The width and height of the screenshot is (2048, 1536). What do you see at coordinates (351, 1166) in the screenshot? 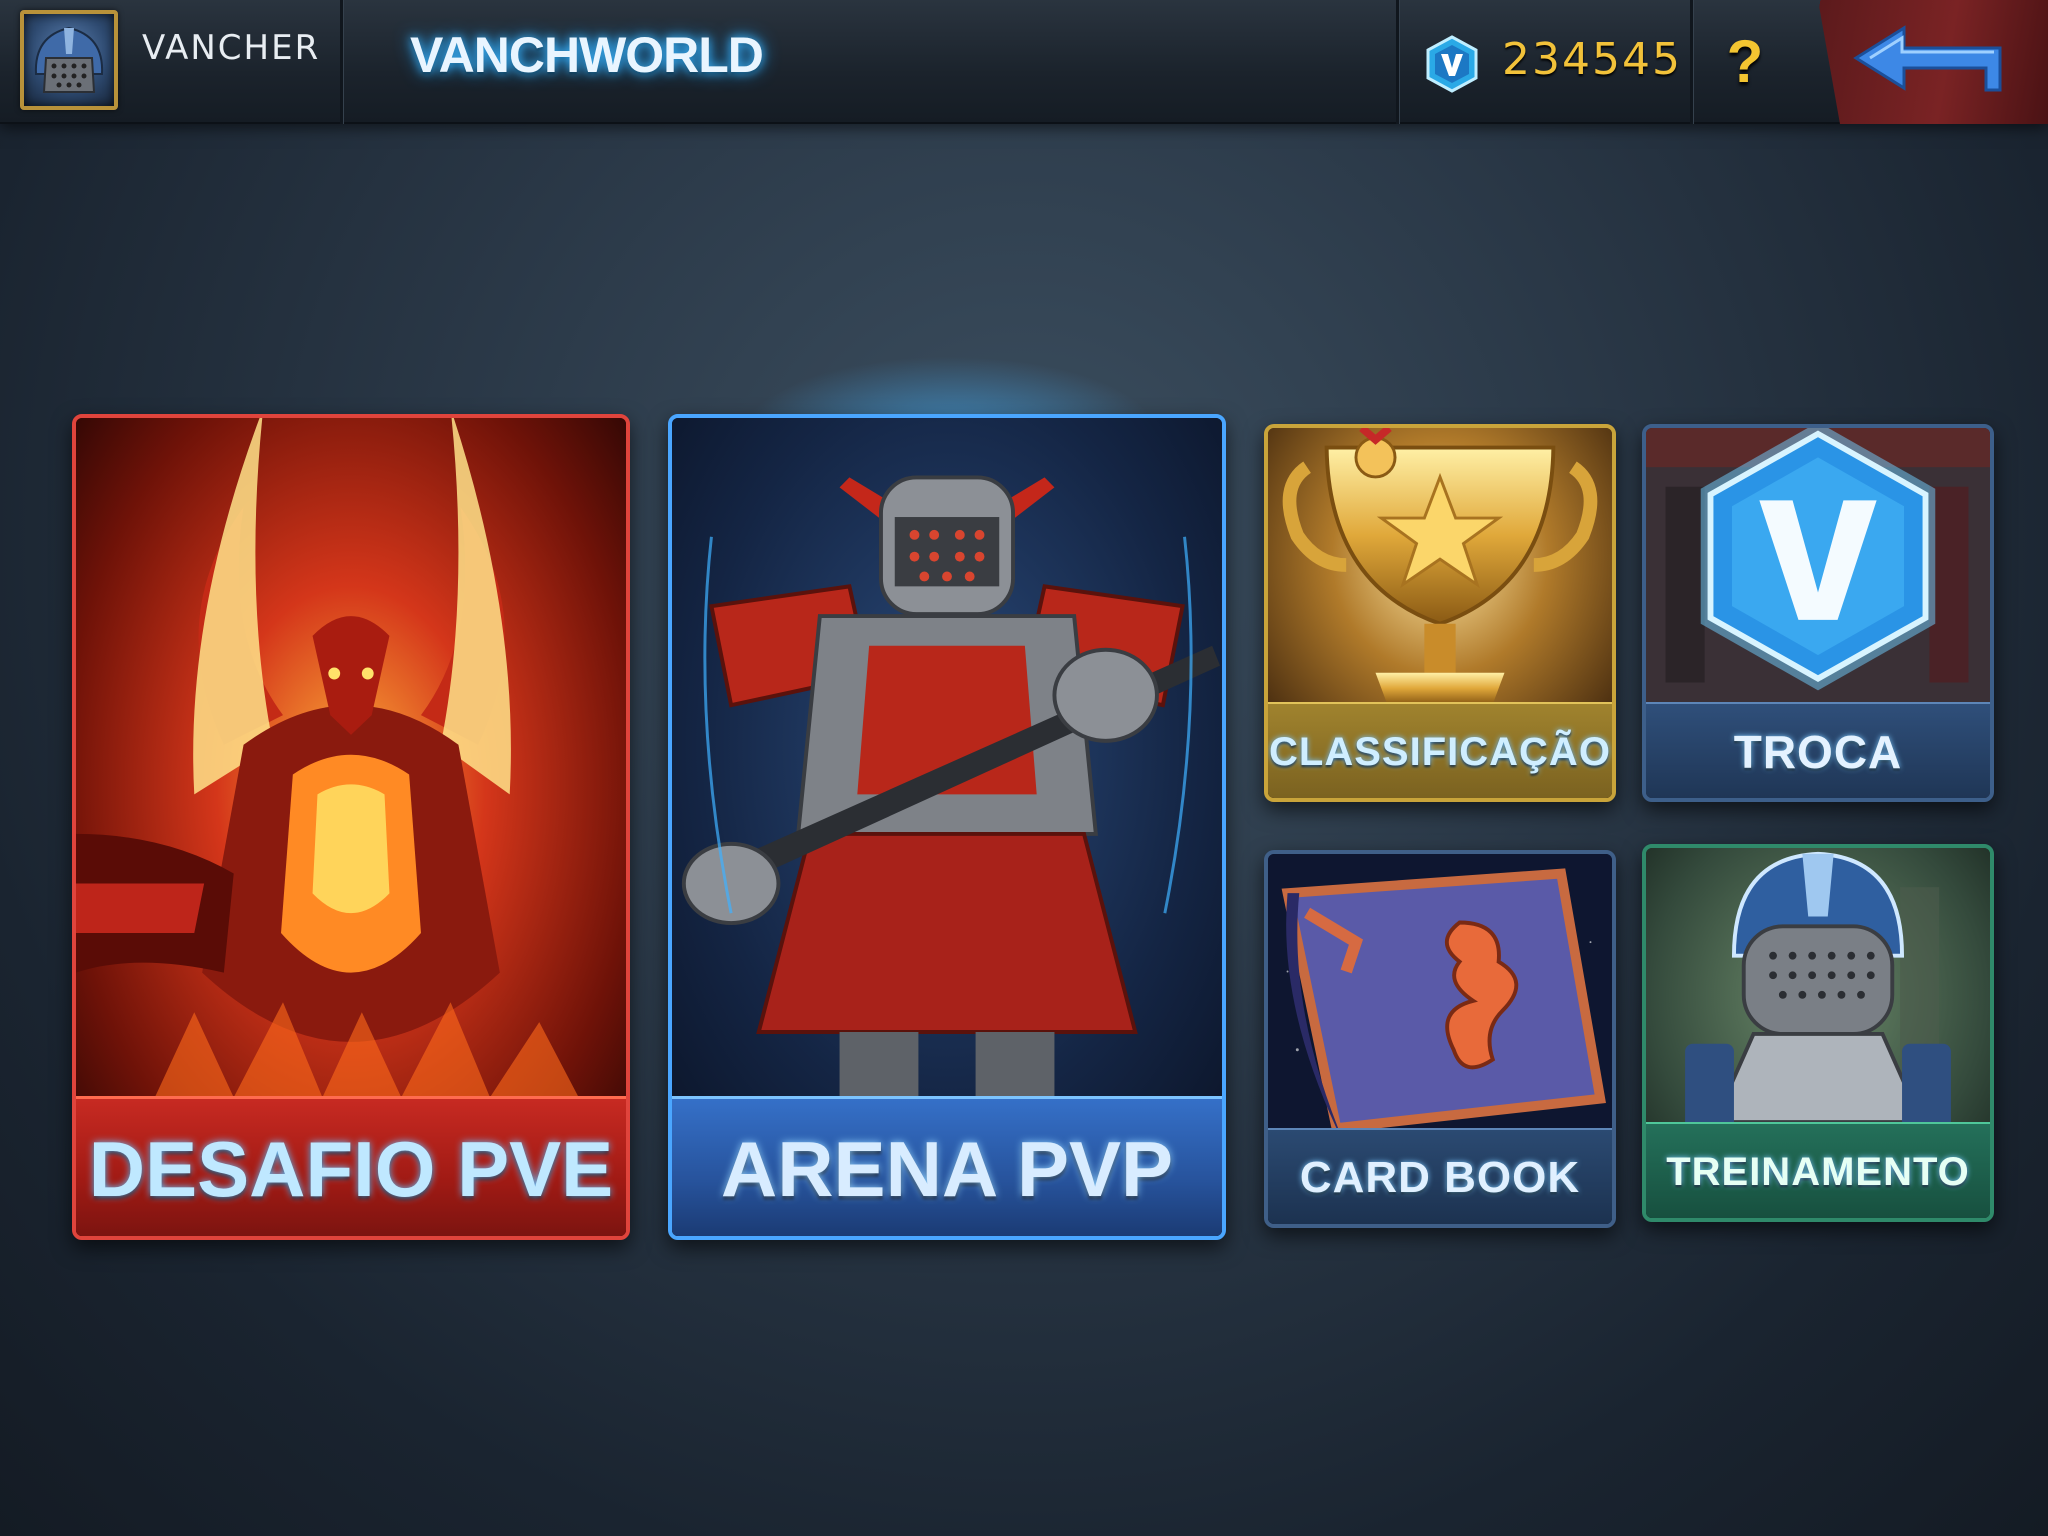
I see `pve-label: DESAFIO PVE` at bounding box center [351, 1166].